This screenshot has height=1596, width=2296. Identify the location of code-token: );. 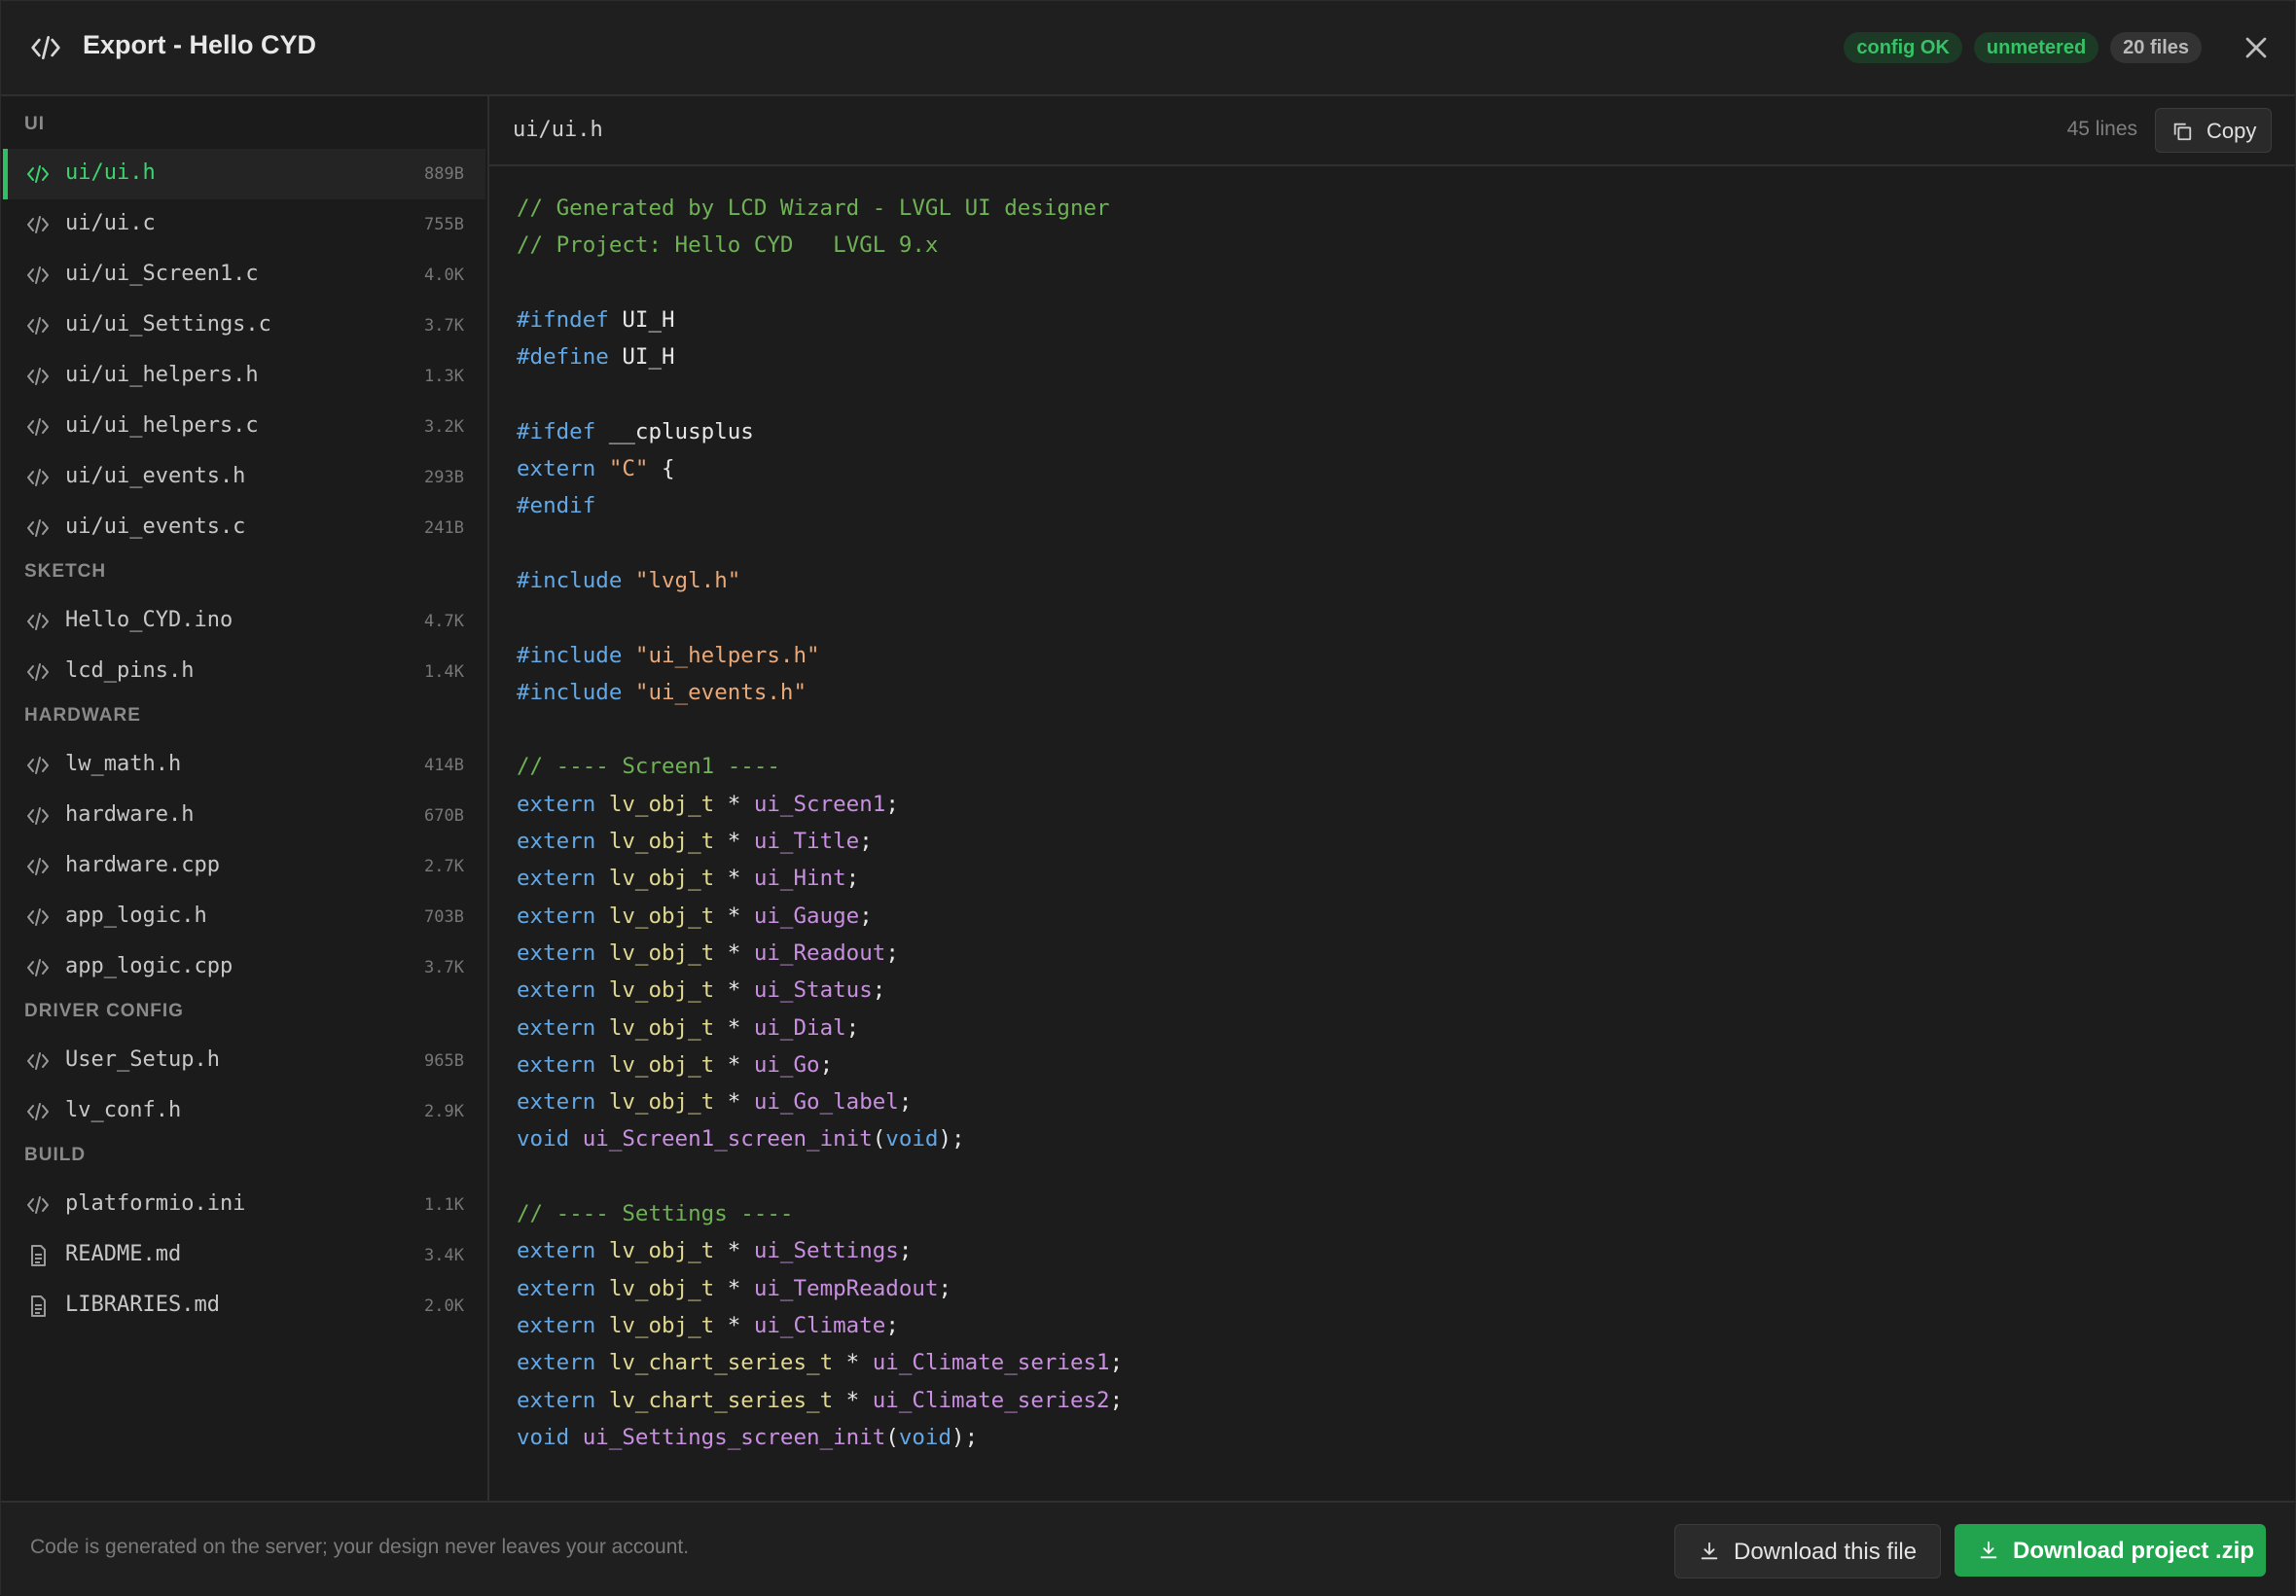
(951, 1139).